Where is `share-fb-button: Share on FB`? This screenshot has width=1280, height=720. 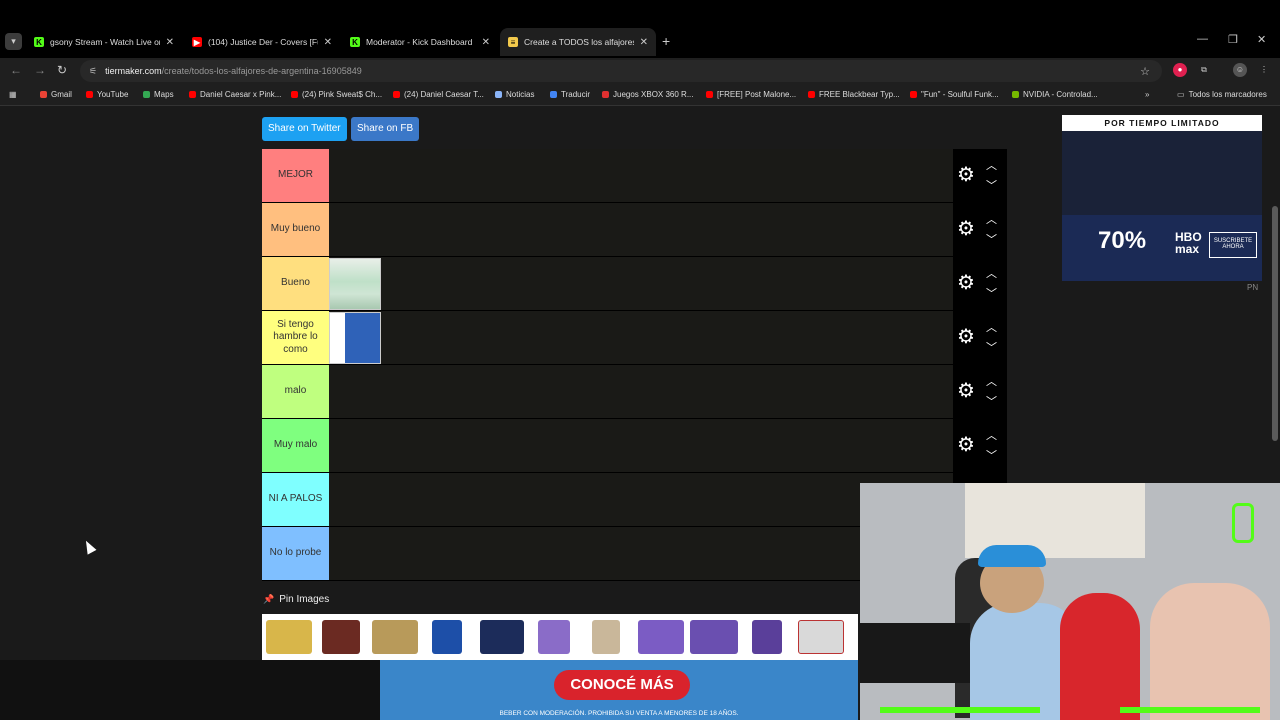
share-fb-button: Share on FB is located at coordinates (385, 129).